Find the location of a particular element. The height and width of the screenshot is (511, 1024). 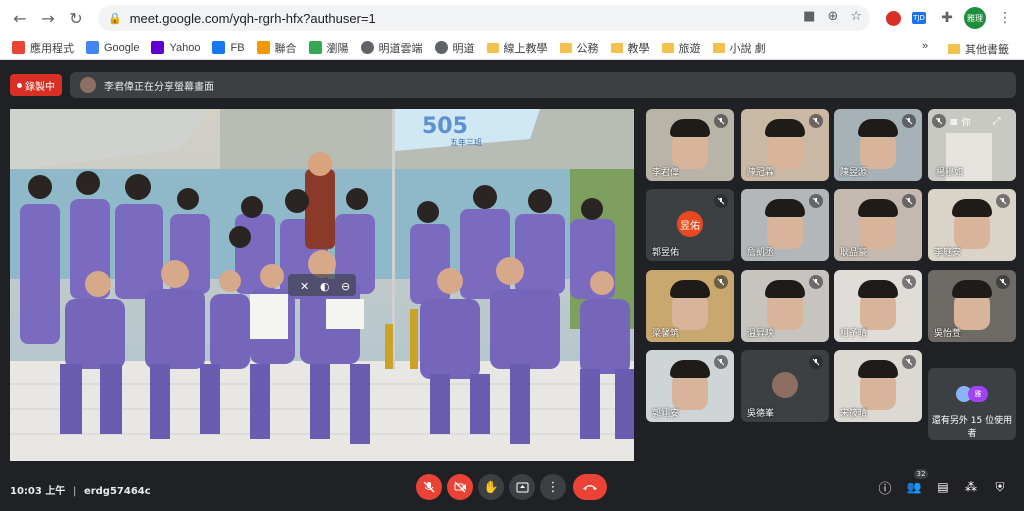

chat-button: ▤ is located at coordinates (943, 487).